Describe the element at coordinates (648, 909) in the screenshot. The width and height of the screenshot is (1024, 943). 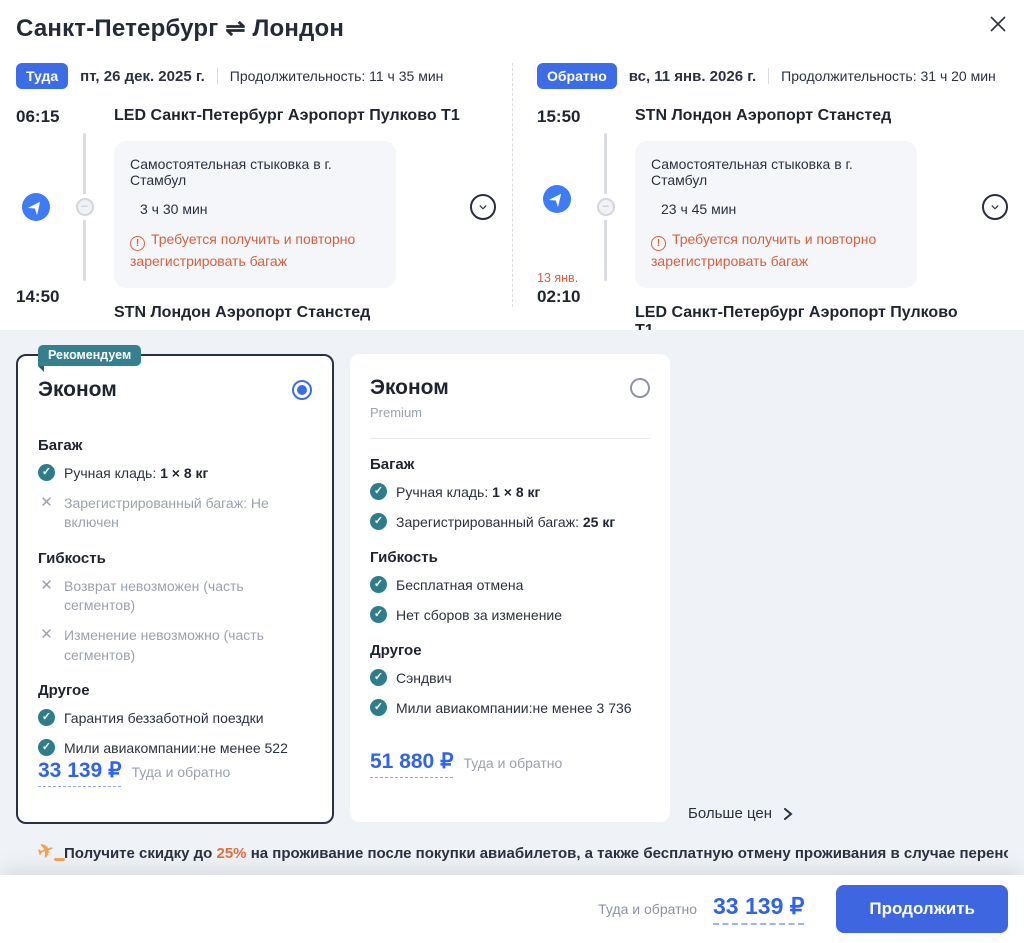
I see `footer-trip-type: Туда и обратно` at that location.